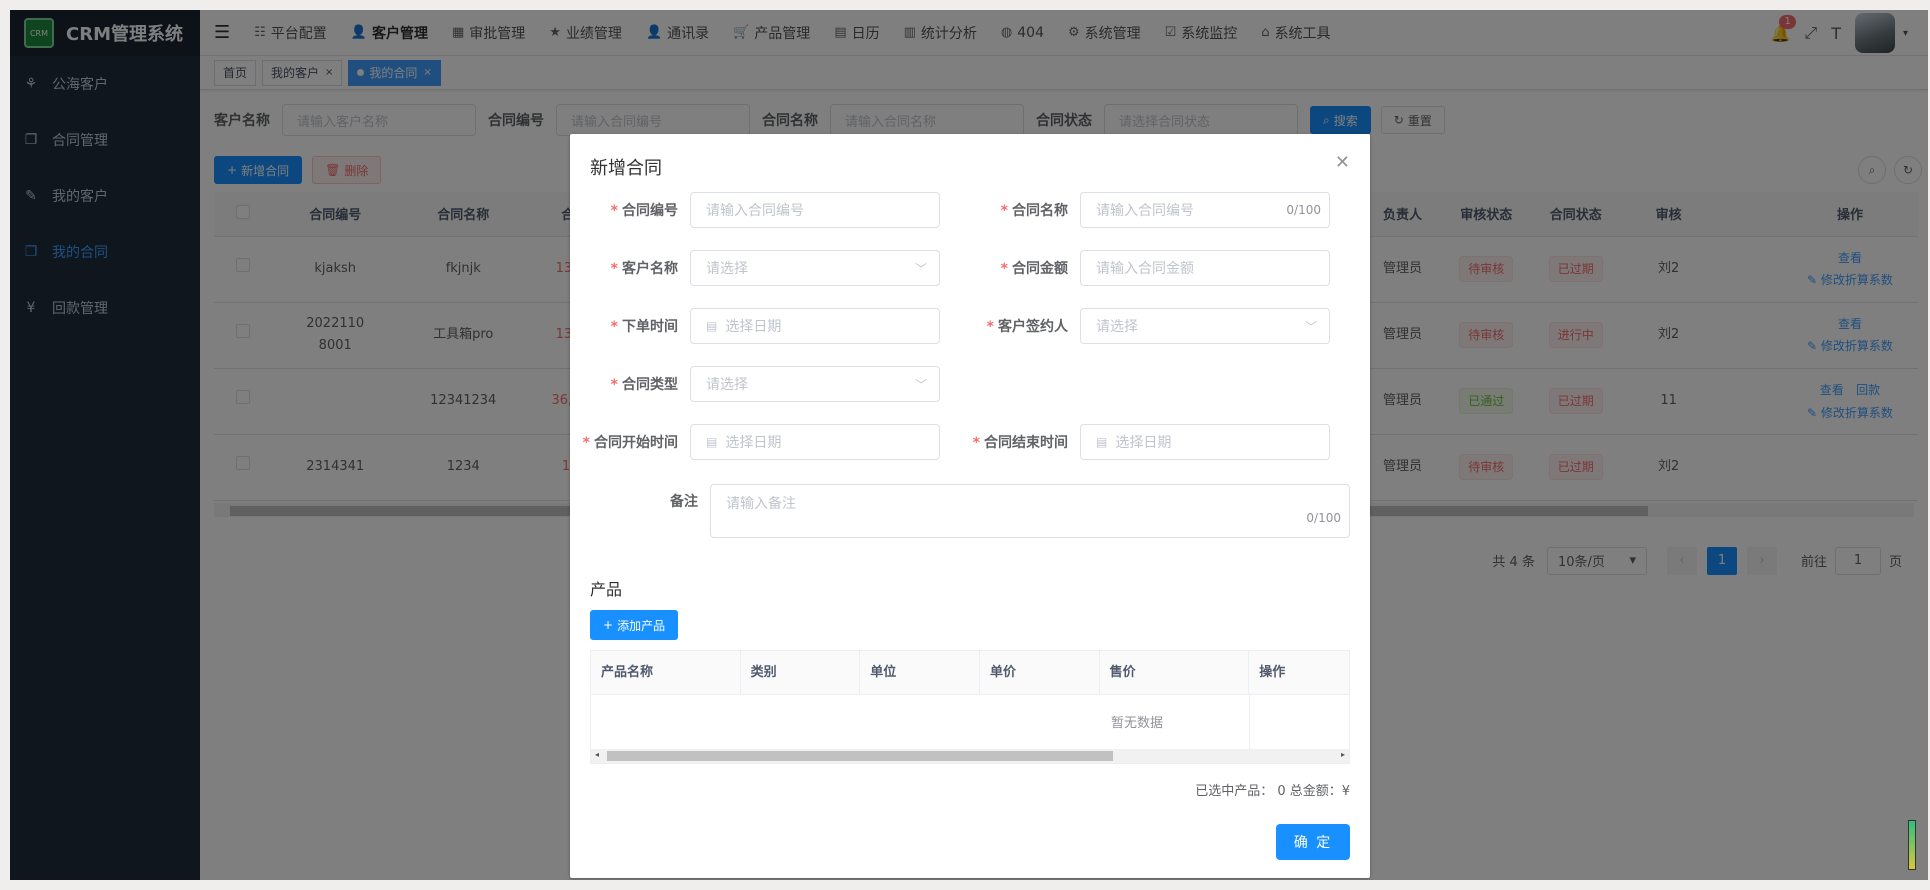 The image size is (1930, 890). What do you see at coordinates (608, 625) in the screenshot?
I see `plus-icon: +` at bounding box center [608, 625].